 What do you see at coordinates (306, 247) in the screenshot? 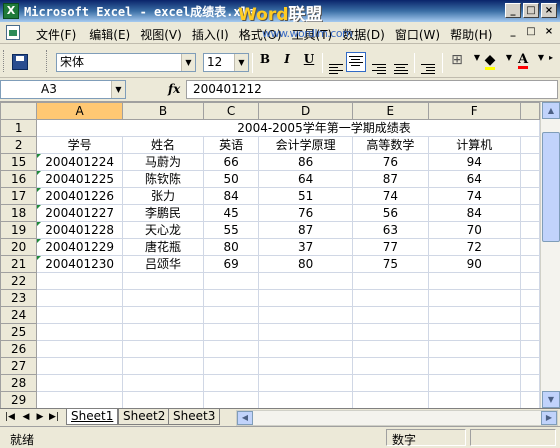
I see `score-cell: 37` at bounding box center [306, 247].